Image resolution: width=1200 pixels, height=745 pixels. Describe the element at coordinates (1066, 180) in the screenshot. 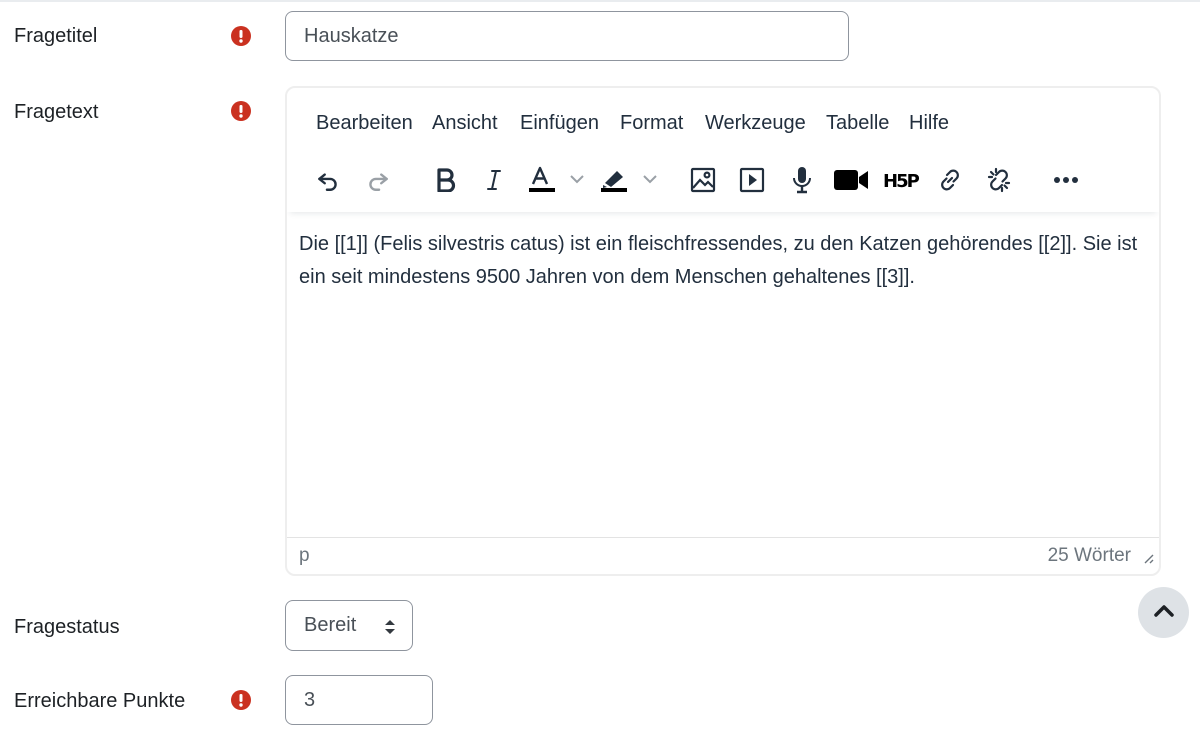

I see `more-icon` at that location.